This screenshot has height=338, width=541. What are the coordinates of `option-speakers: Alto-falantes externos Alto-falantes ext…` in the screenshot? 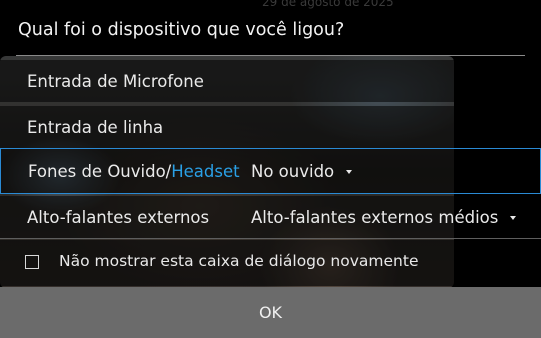 It's located at (270, 217).